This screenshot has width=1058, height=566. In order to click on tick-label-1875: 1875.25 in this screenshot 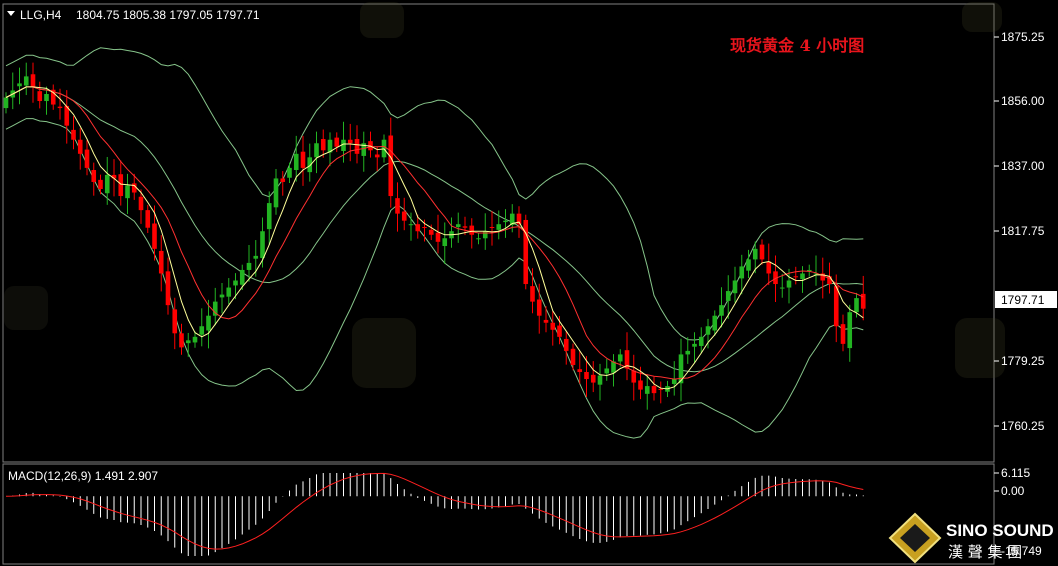, I will do `click(1023, 37)`.